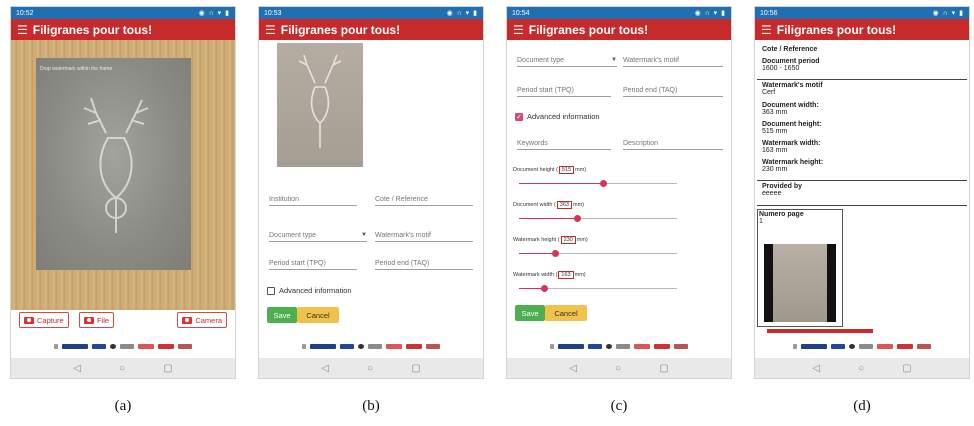 Image resolution: width=974 pixels, height=426 pixels. I want to click on watermark-width-value: 163, so click(566, 275).